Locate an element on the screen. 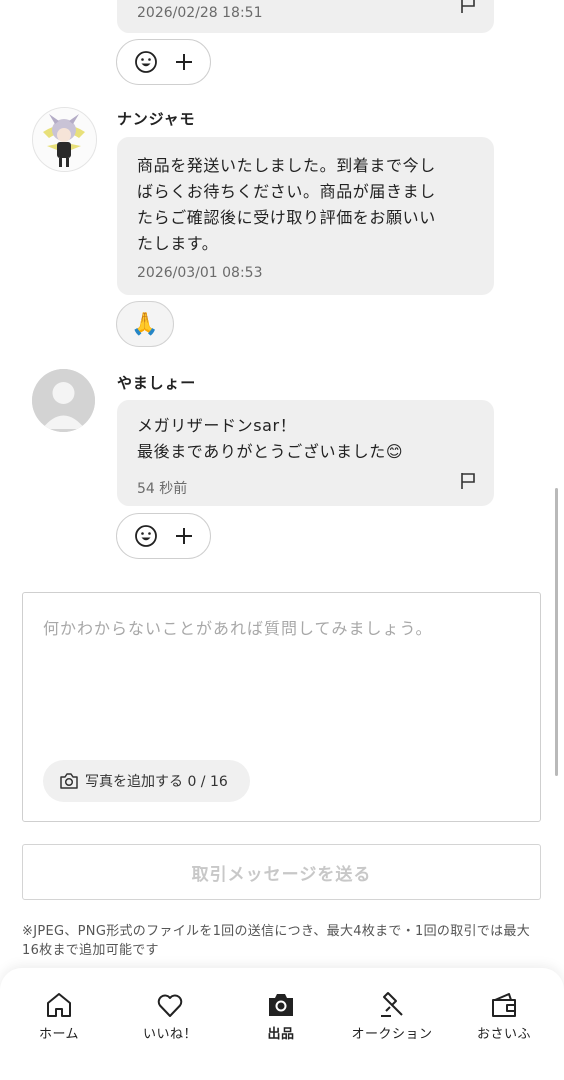 This screenshot has height=1080, width=564. message-input-placeholder: 何かわからないことがあれば質問してみましょう。 is located at coordinates (238, 628).